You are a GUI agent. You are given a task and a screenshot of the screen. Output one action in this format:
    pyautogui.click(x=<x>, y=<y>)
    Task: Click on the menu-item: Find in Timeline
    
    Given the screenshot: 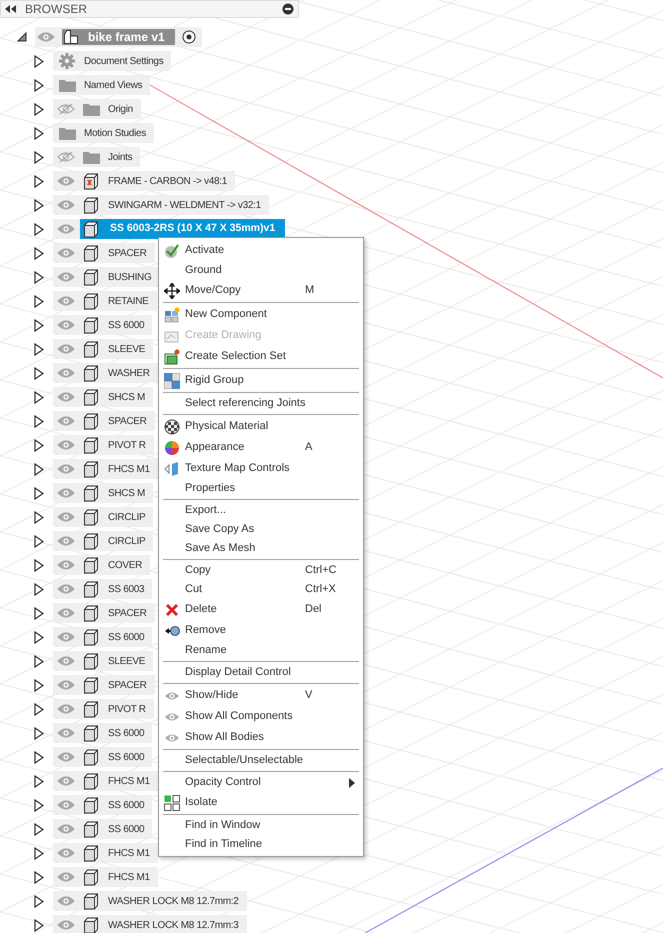 What is the action you would take?
    pyautogui.click(x=261, y=844)
    